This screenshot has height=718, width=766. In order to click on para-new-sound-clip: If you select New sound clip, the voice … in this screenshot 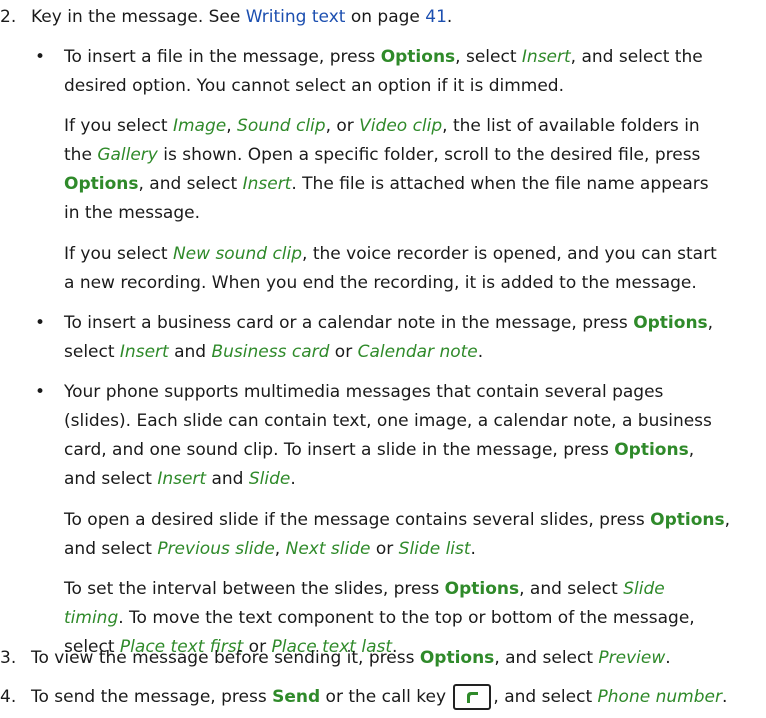, I will do `click(415, 269)`.